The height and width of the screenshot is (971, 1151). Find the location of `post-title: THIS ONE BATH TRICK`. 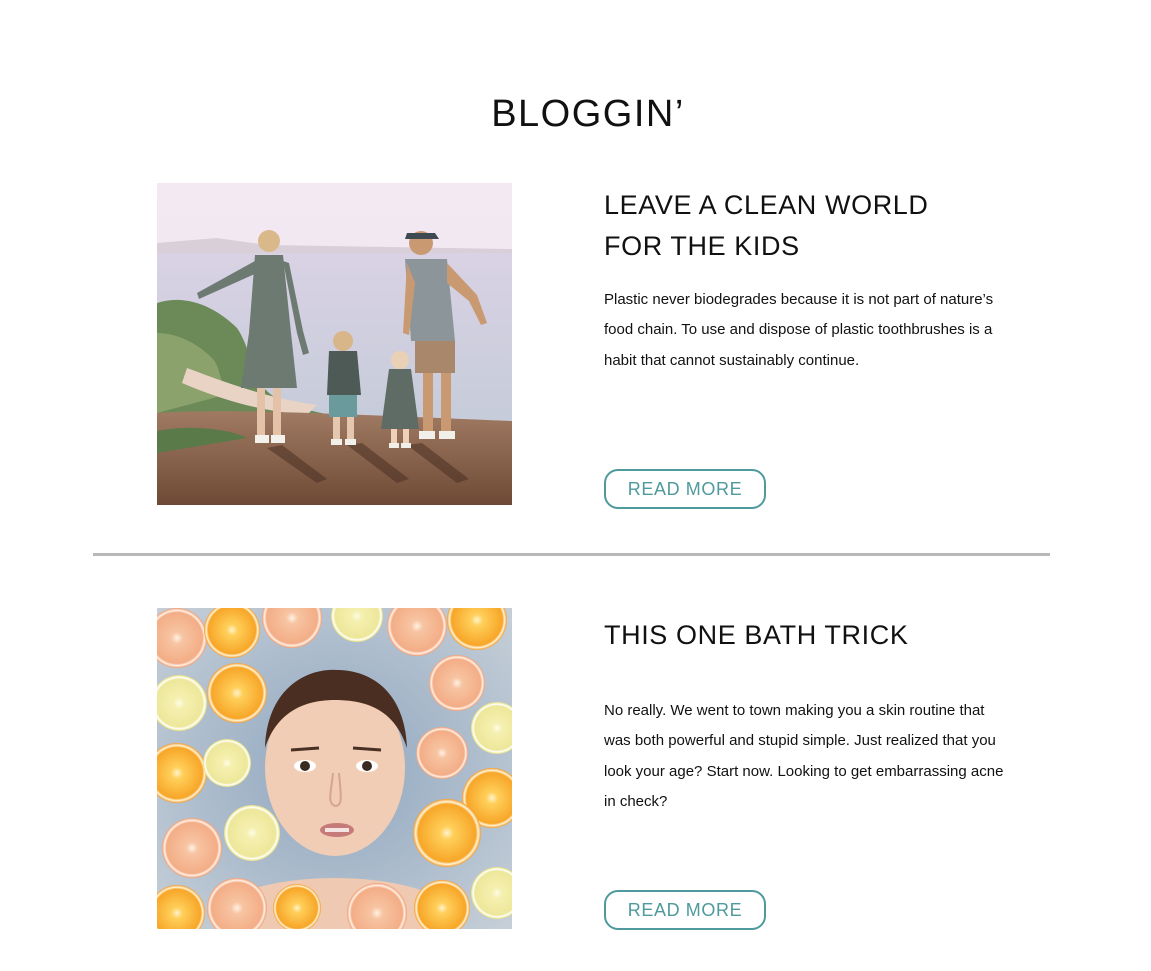

post-title: THIS ONE BATH TRICK is located at coordinates (814, 635).